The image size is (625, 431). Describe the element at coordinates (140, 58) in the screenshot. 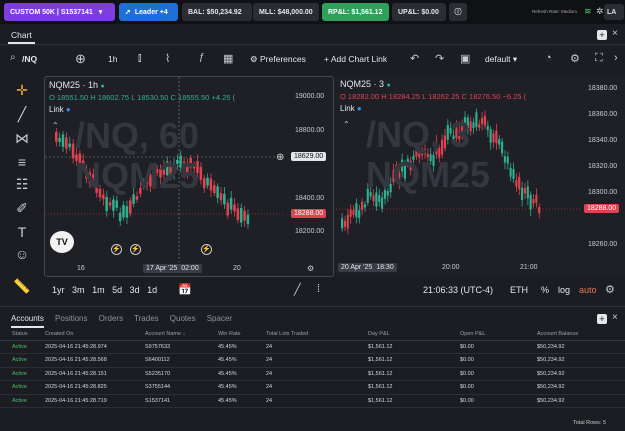

I see `bar-type-icon: ⫾` at that location.